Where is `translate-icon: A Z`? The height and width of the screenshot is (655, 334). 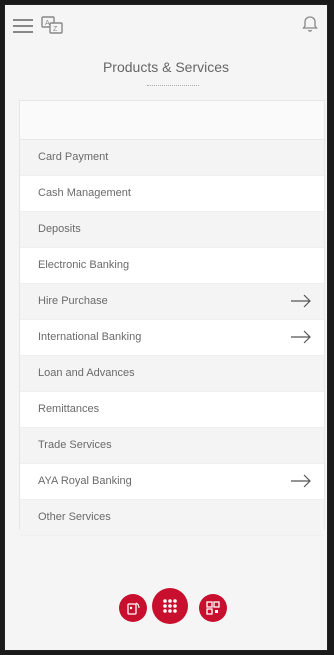
translate-icon: A Z is located at coordinates (52, 25).